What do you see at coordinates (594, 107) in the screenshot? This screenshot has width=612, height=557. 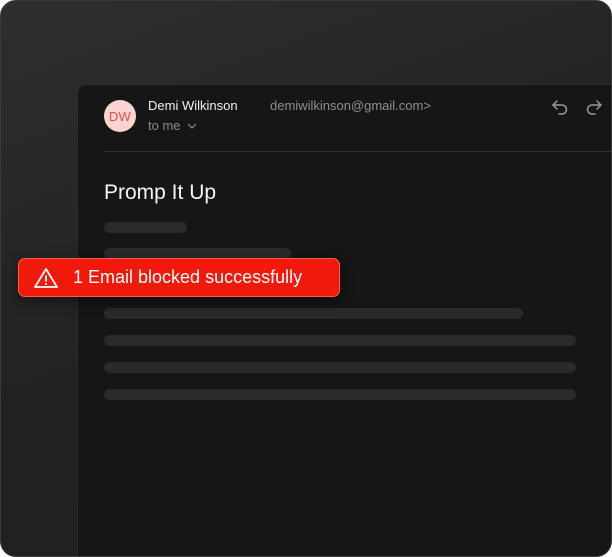 I see `forward-icon` at bounding box center [594, 107].